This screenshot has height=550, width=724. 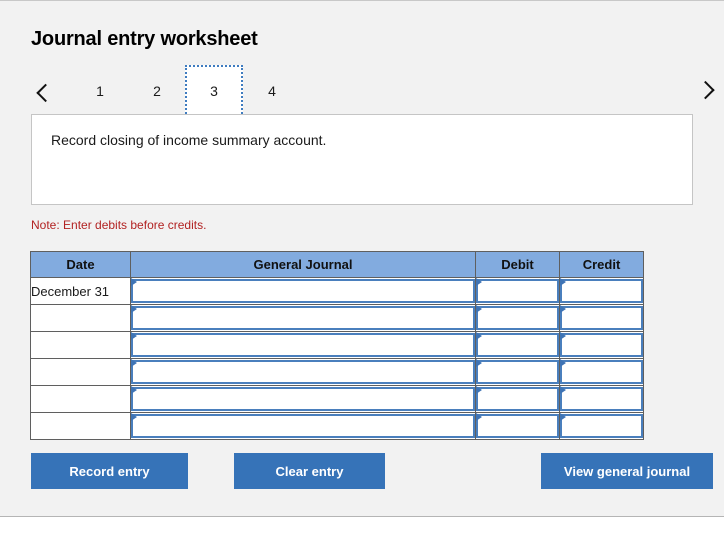 I want to click on worksheet-pager: 1 2 3 4, so click(x=362, y=91).